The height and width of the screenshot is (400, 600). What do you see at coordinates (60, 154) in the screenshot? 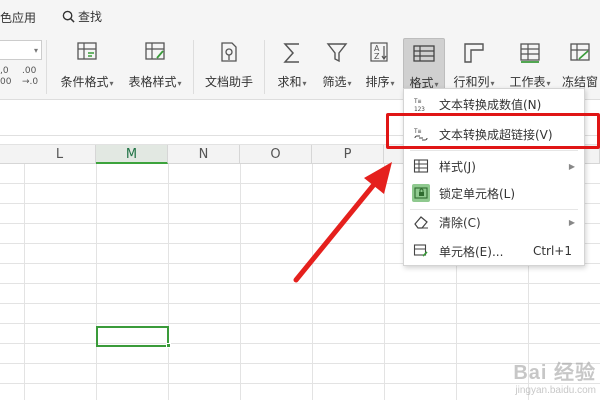
I see `column-header-l: L` at bounding box center [60, 154].